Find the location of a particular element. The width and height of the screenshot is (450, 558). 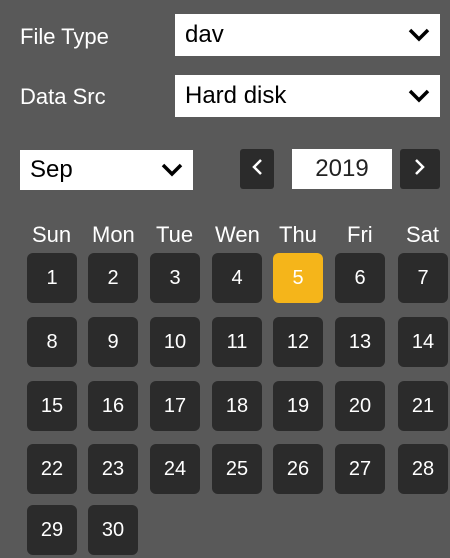

calendar-day-11: 11 is located at coordinates (237, 342).